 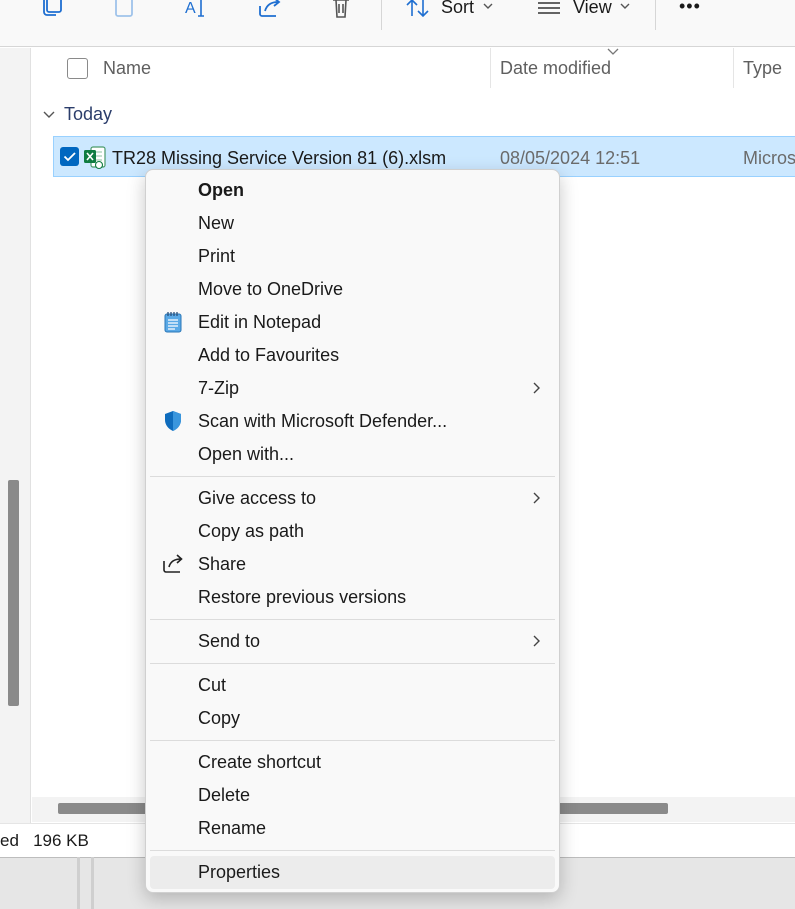 I want to click on menu-item-label: New, so click(x=216, y=223).